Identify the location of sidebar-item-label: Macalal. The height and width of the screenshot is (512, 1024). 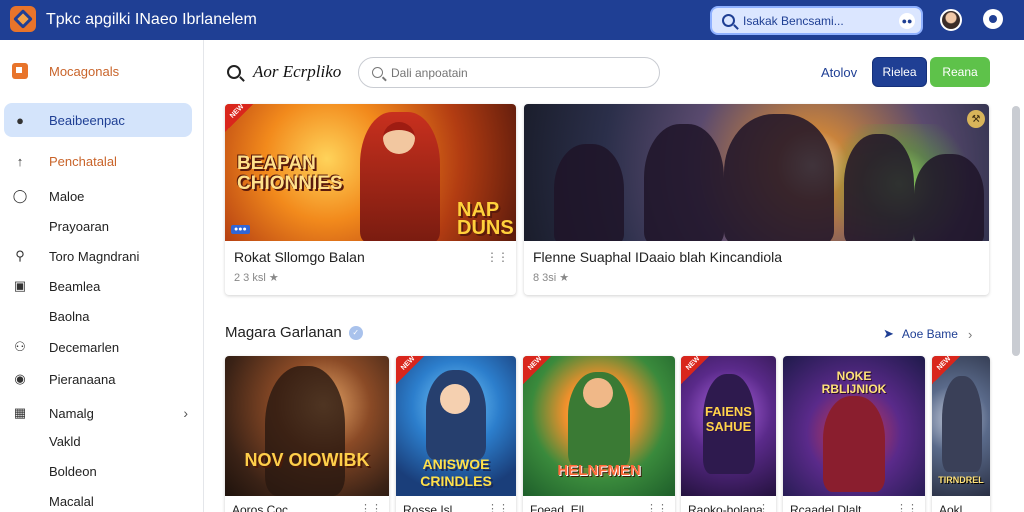
(71, 501).